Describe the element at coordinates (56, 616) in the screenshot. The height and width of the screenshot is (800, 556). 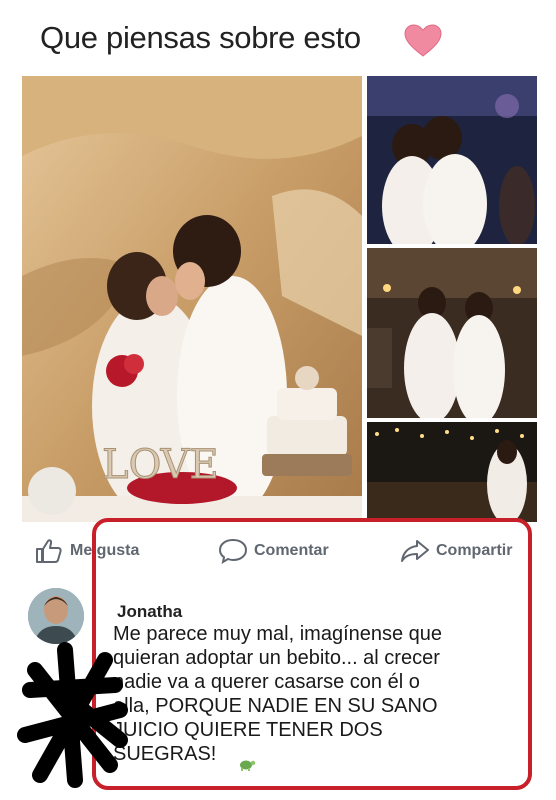
I see `avatar` at that location.